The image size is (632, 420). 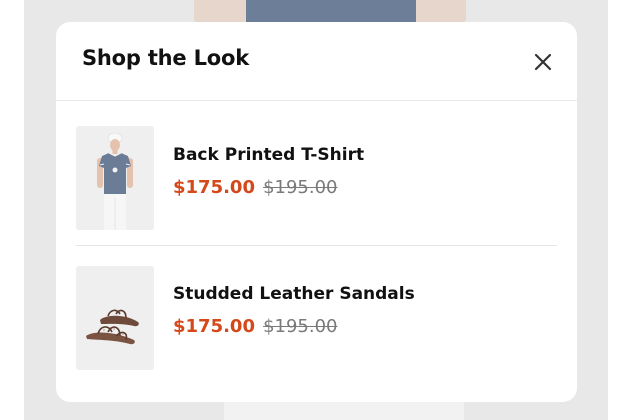 I want to click on modal-title: Shop the Look, so click(x=165, y=58).